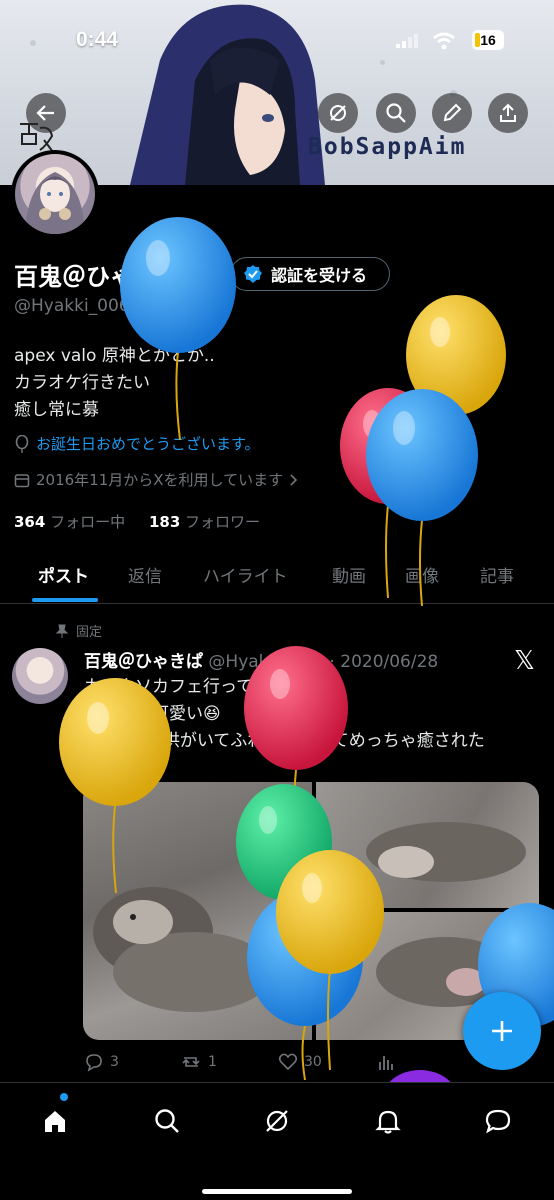 This screenshot has height=1200, width=554. What do you see at coordinates (72, 306) in the screenshot?
I see `profile-handle: @Hyakki_006` at bounding box center [72, 306].